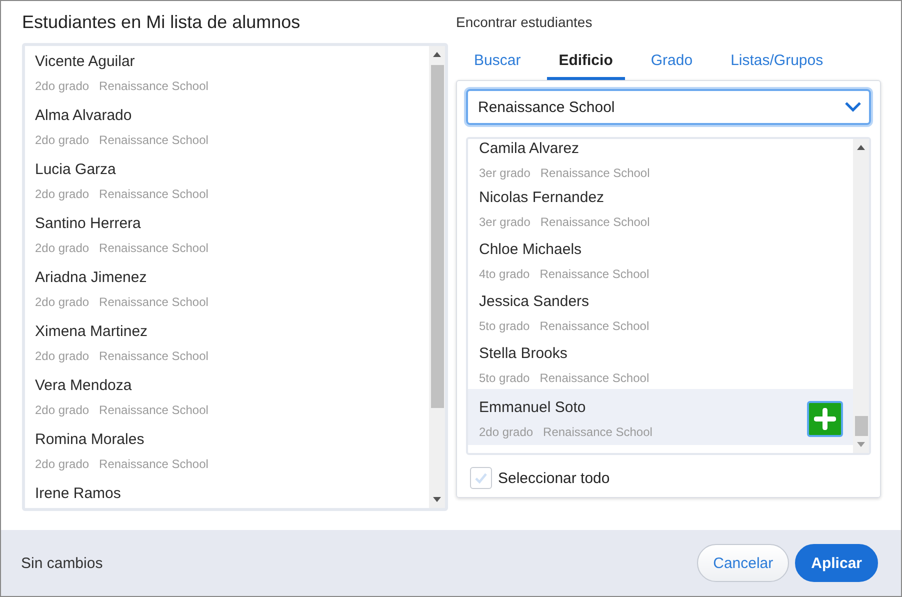 The height and width of the screenshot is (597, 902). I want to click on tab: Grado, so click(671, 63).